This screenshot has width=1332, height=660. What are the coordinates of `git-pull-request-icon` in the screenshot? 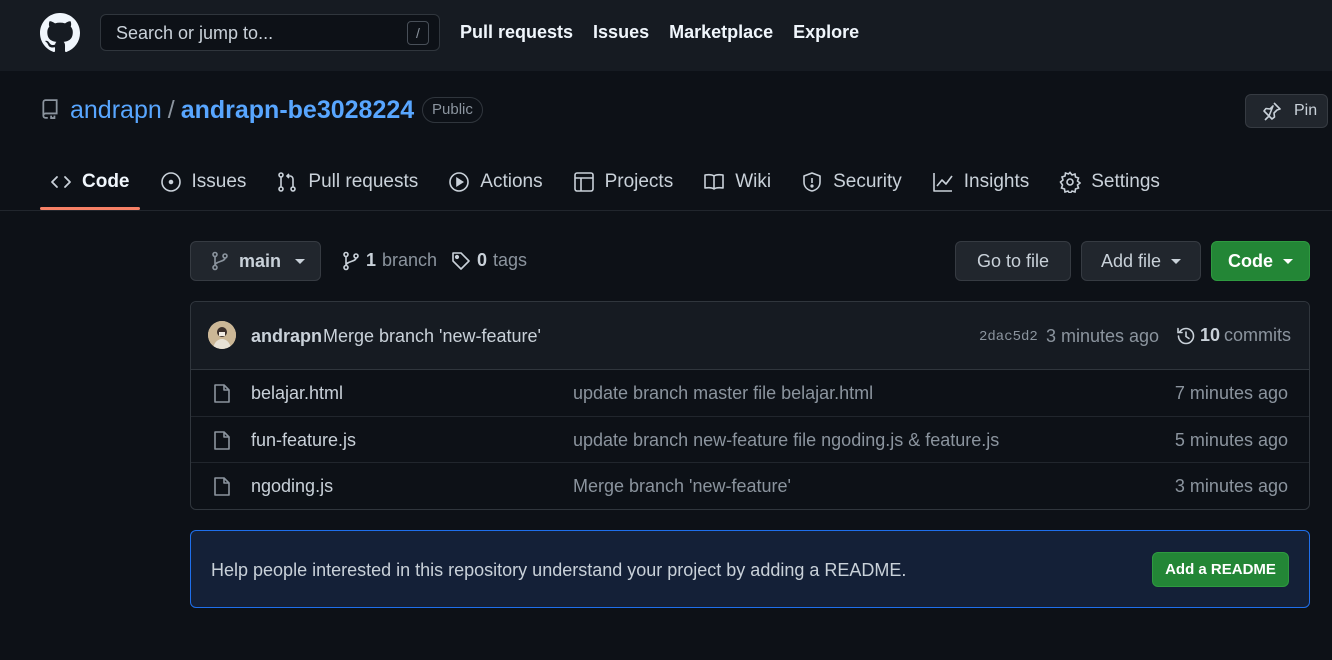 It's located at (287, 182).